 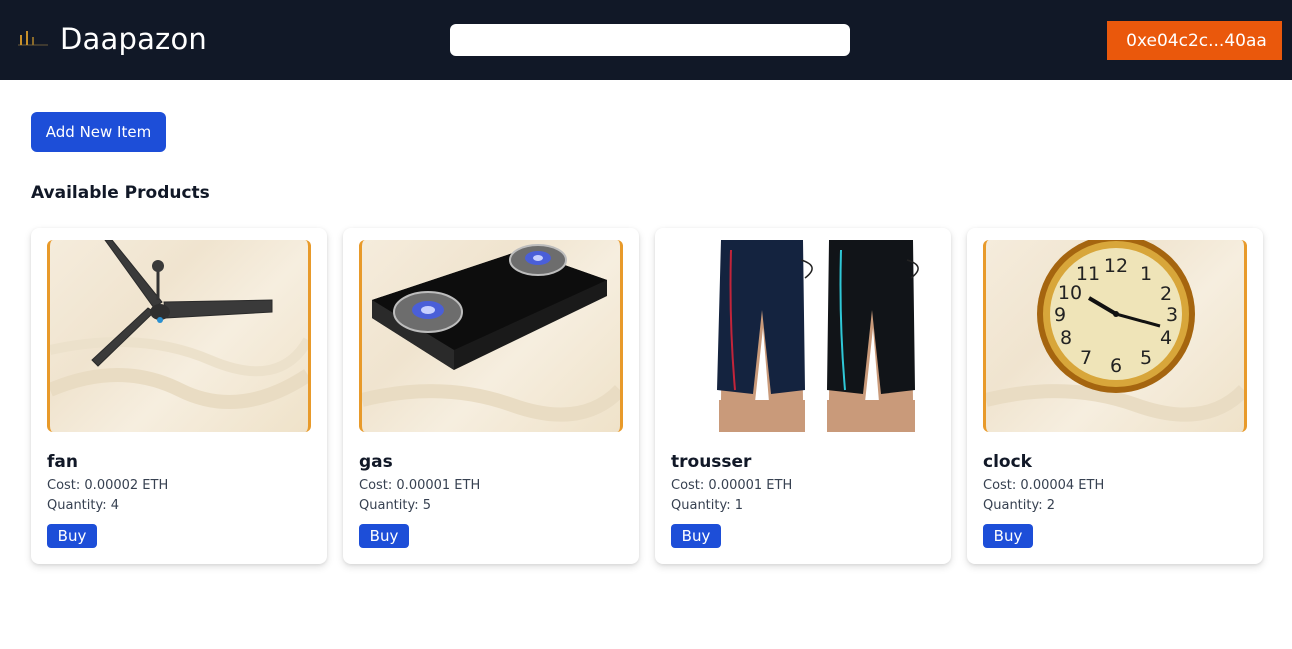 What do you see at coordinates (491, 336) in the screenshot?
I see `gas-stove-image` at bounding box center [491, 336].